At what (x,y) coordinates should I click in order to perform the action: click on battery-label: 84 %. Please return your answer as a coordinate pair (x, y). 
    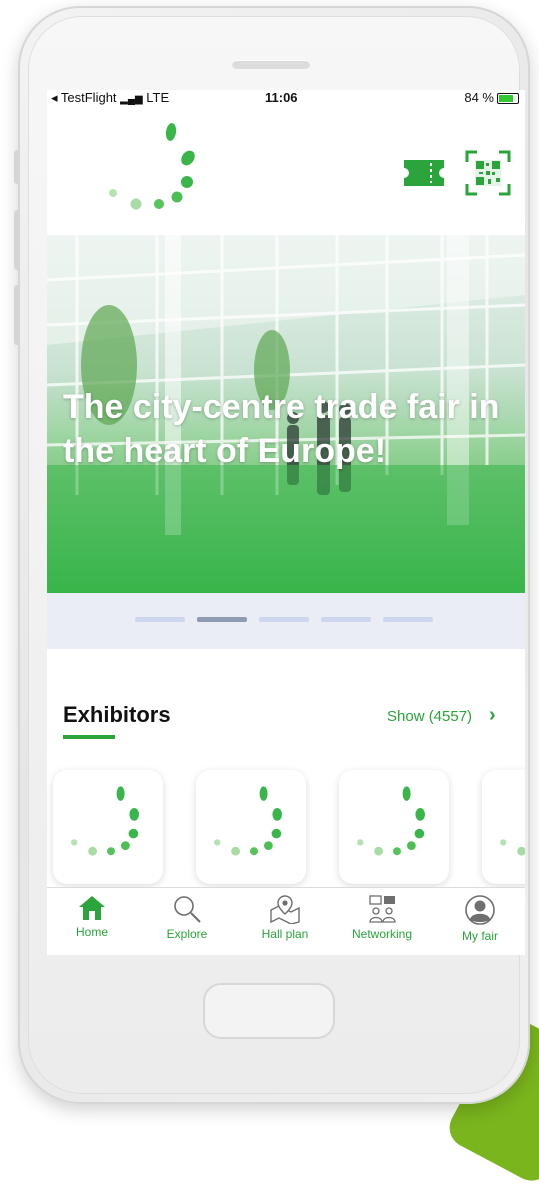
    Looking at the image, I should click on (479, 97).